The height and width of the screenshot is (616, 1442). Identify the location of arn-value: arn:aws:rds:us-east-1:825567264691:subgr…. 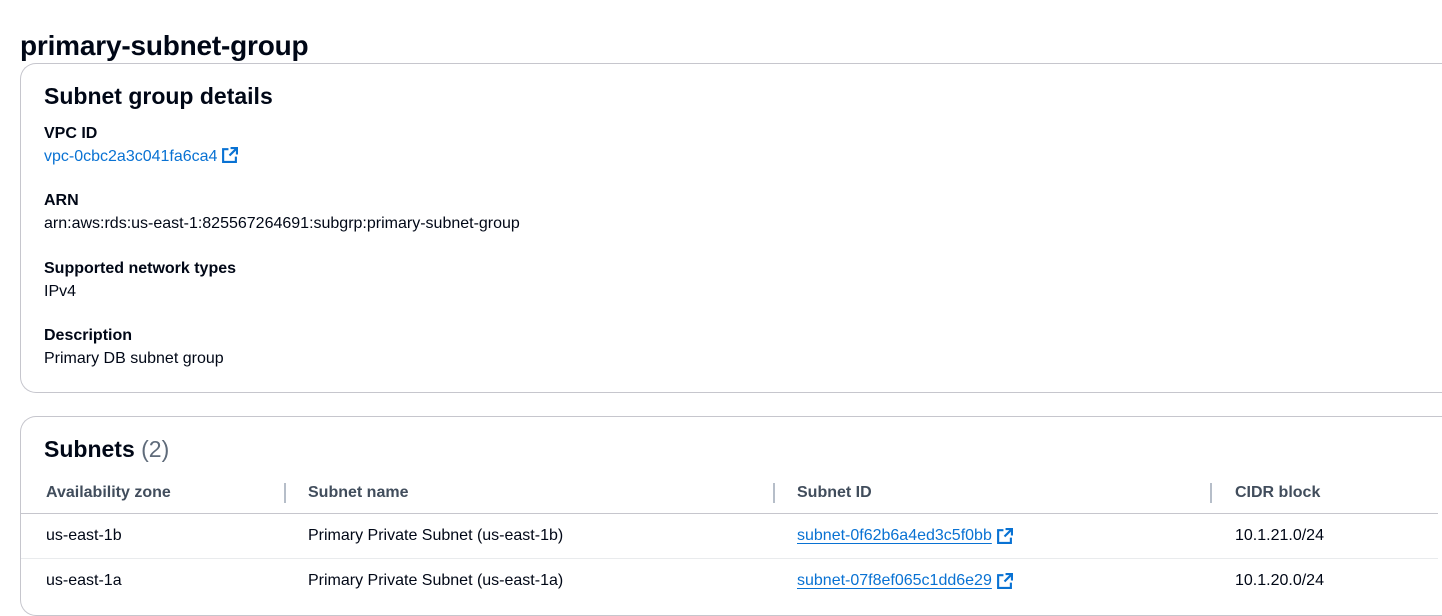
(282, 223).